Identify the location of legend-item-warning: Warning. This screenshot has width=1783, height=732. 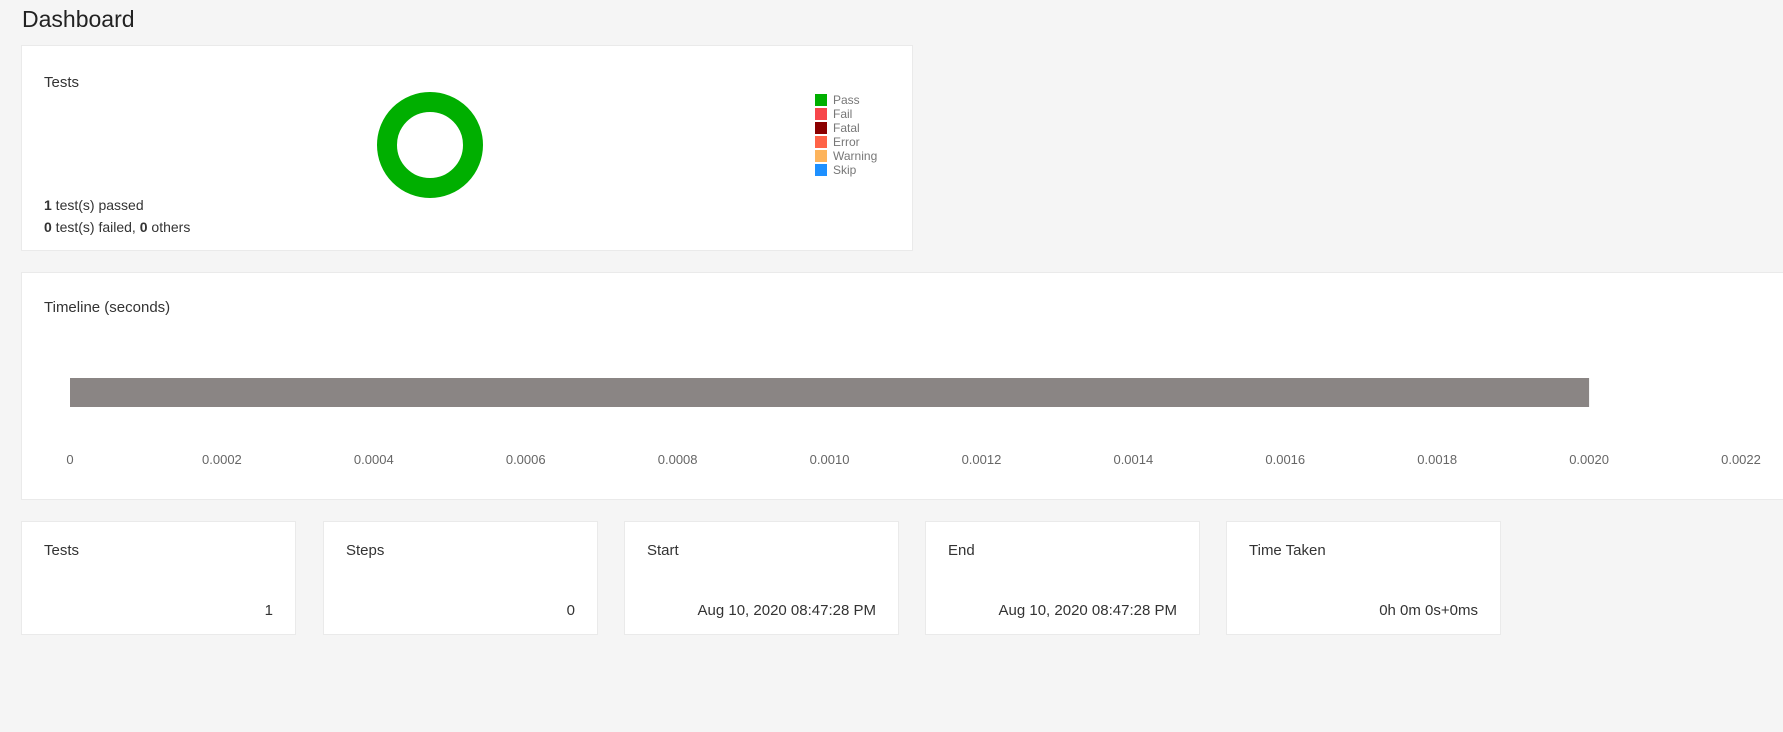
(846, 156).